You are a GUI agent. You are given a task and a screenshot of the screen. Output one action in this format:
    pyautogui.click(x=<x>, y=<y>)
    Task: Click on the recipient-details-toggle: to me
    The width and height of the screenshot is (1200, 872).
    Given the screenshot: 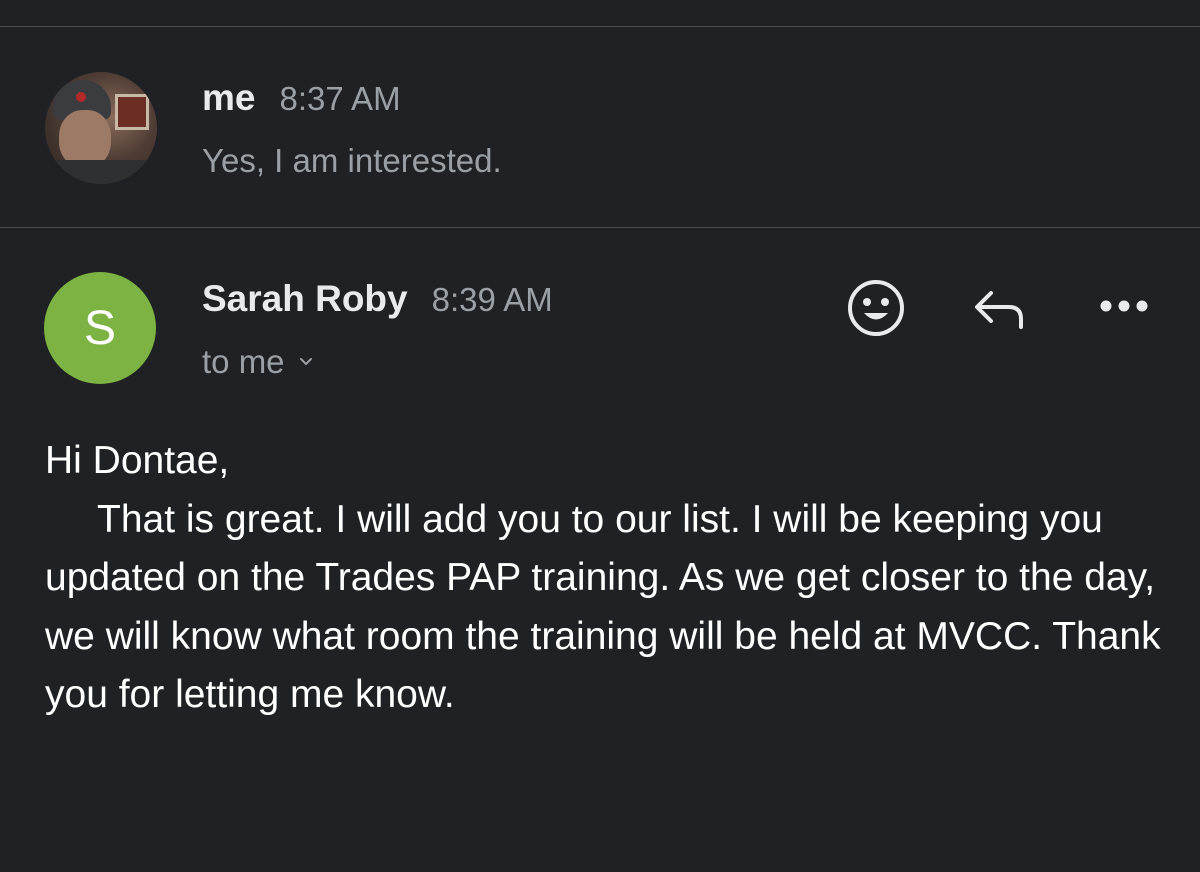 What is the action you would take?
    pyautogui.click(x=257, y=362)
    